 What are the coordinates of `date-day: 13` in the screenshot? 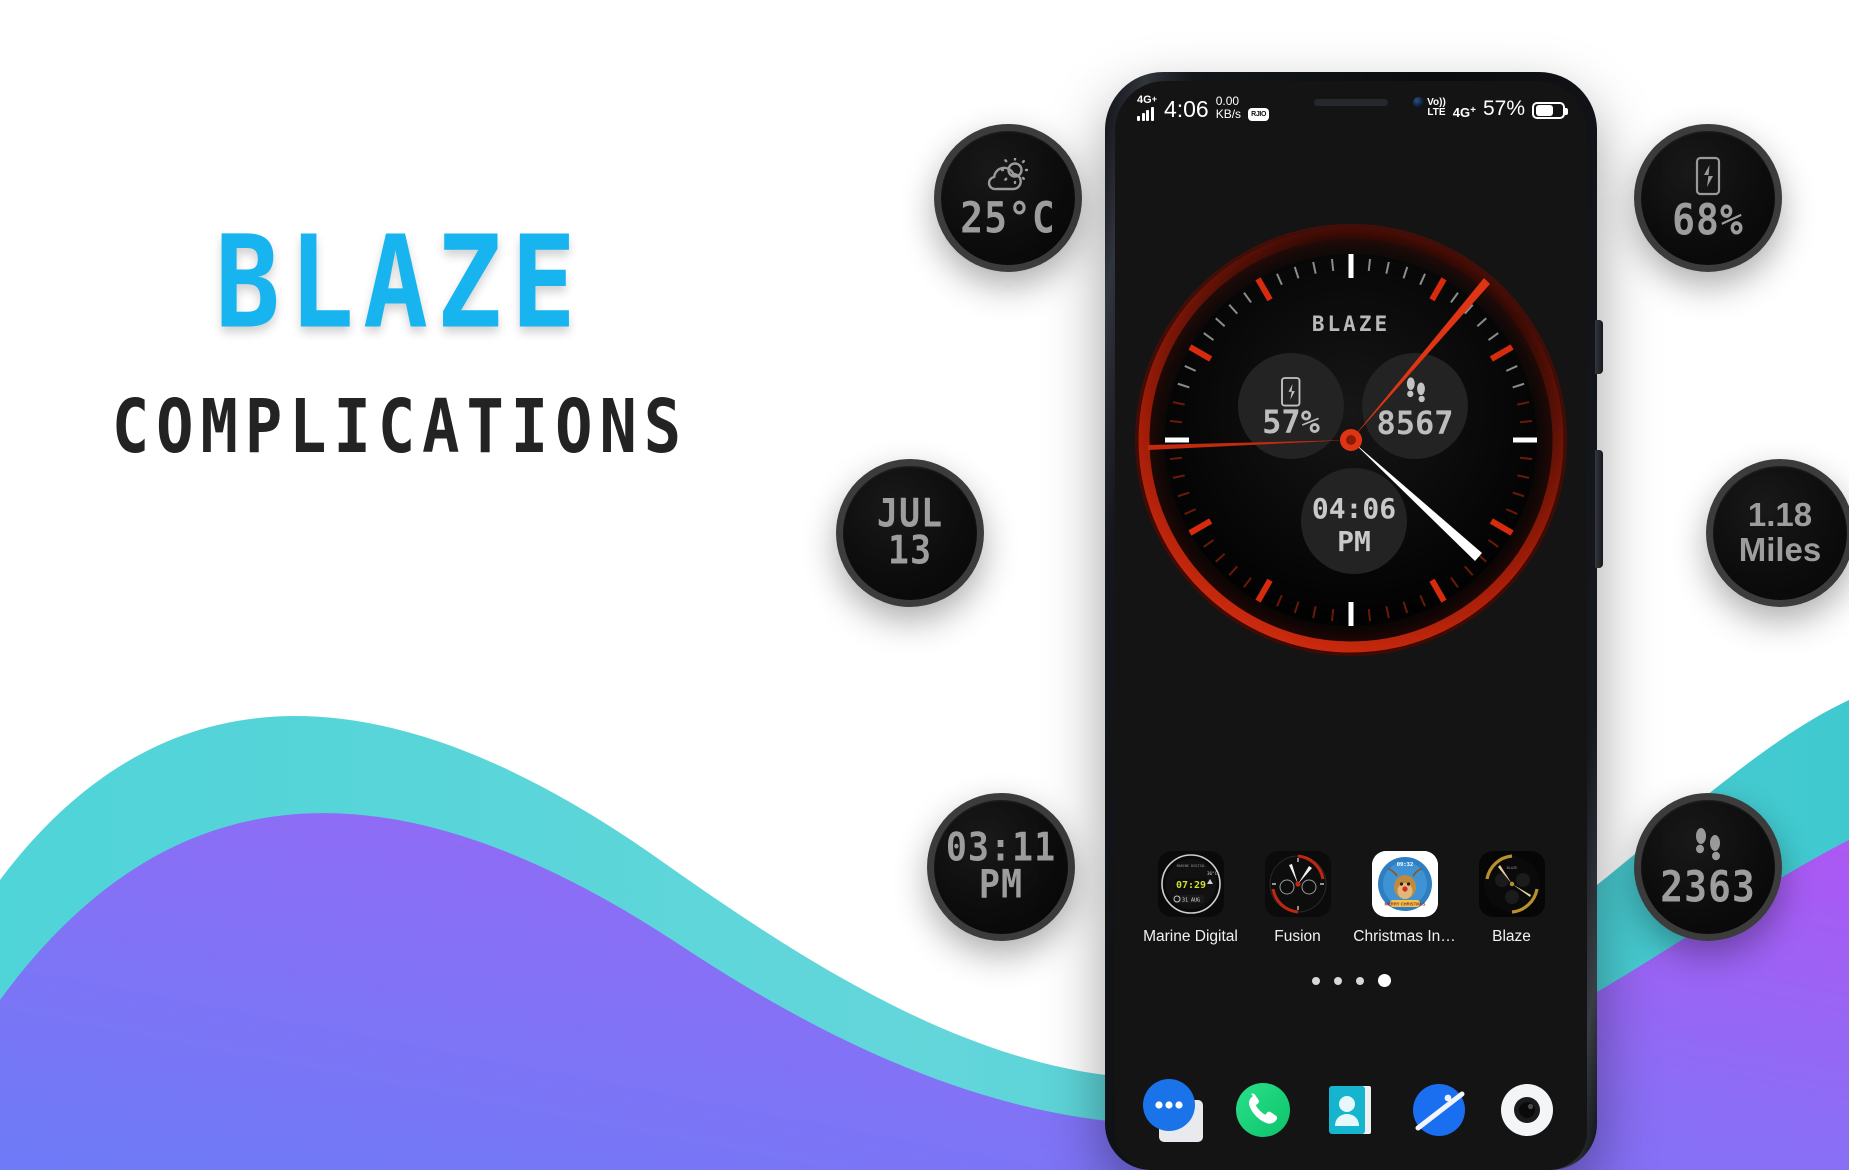 It's located at (910, 551).